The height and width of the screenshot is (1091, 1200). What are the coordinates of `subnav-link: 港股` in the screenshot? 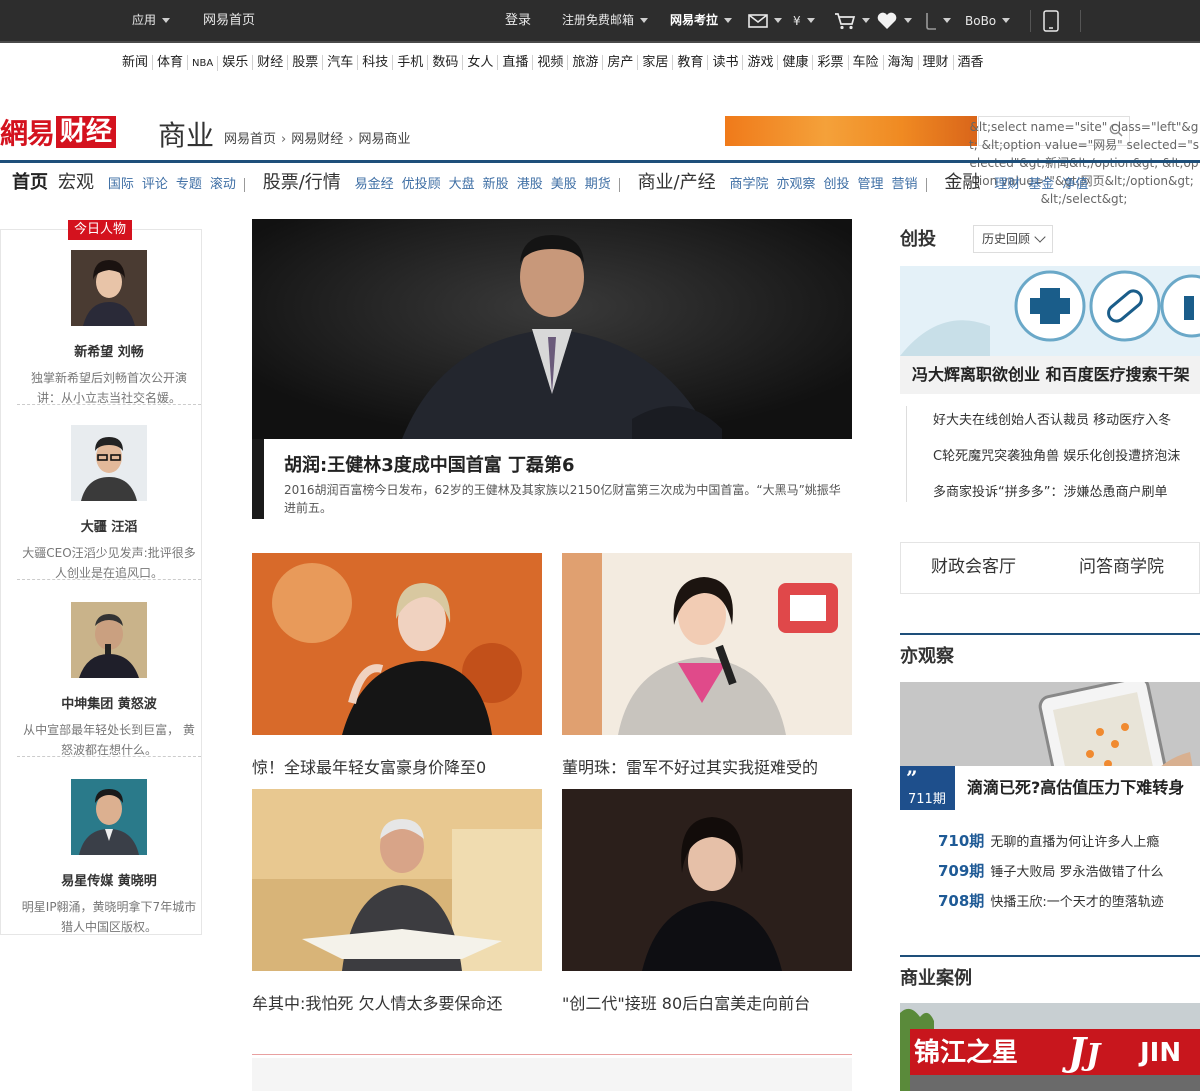 It's located at (530, 182).